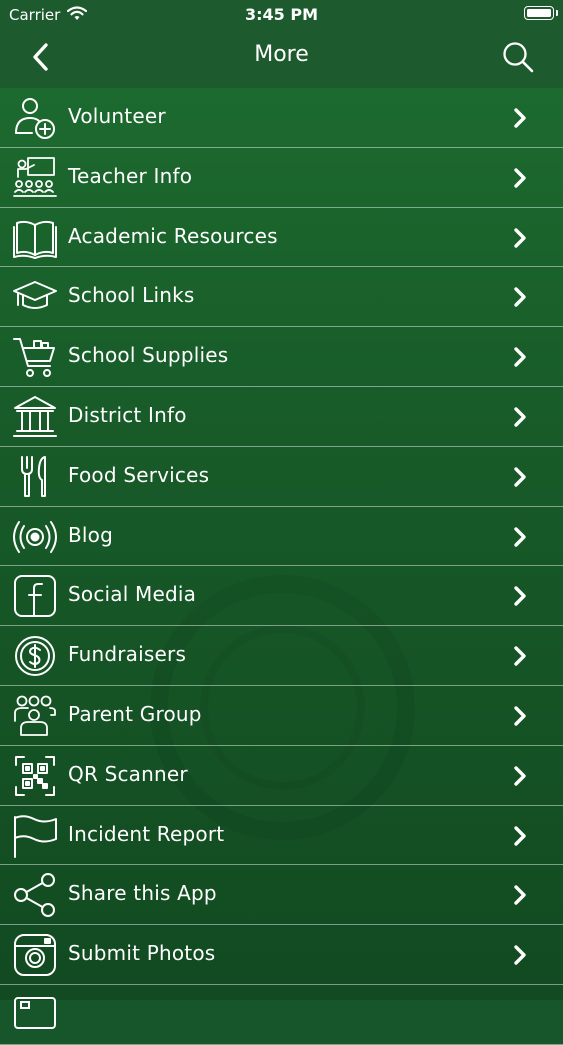 This screenshot has height=1045, width=563. Describe the element at coordinates (130, 175) in the screenshot. I see `menu-item-label: Teacher Info` at that location.